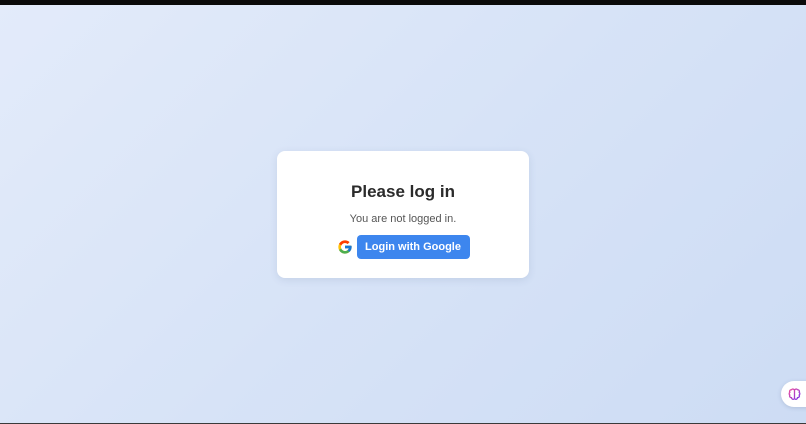  What do you see at coordinates (345, 247) in the screenshot?
I see `google-g-icon` at bounding box center [345, 247].